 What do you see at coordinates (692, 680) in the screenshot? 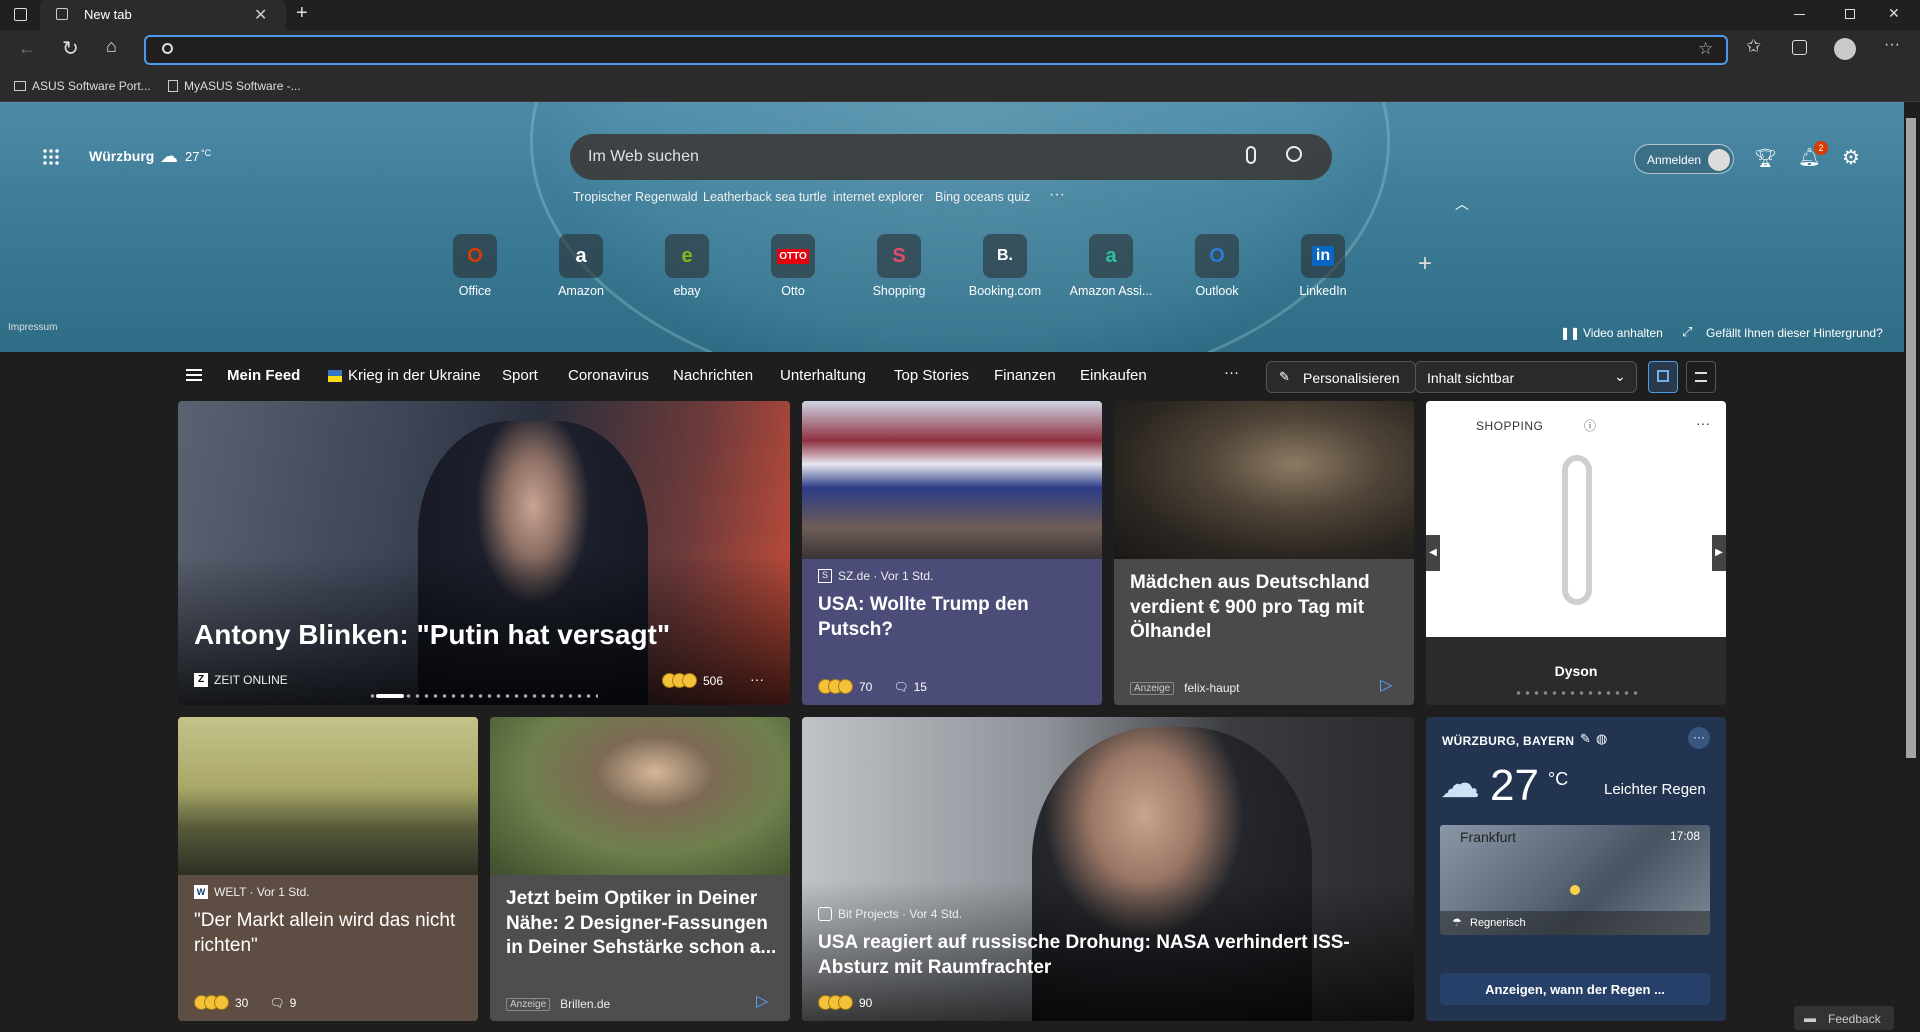
I see `reactions: 506` at bounding box center [692, 680].